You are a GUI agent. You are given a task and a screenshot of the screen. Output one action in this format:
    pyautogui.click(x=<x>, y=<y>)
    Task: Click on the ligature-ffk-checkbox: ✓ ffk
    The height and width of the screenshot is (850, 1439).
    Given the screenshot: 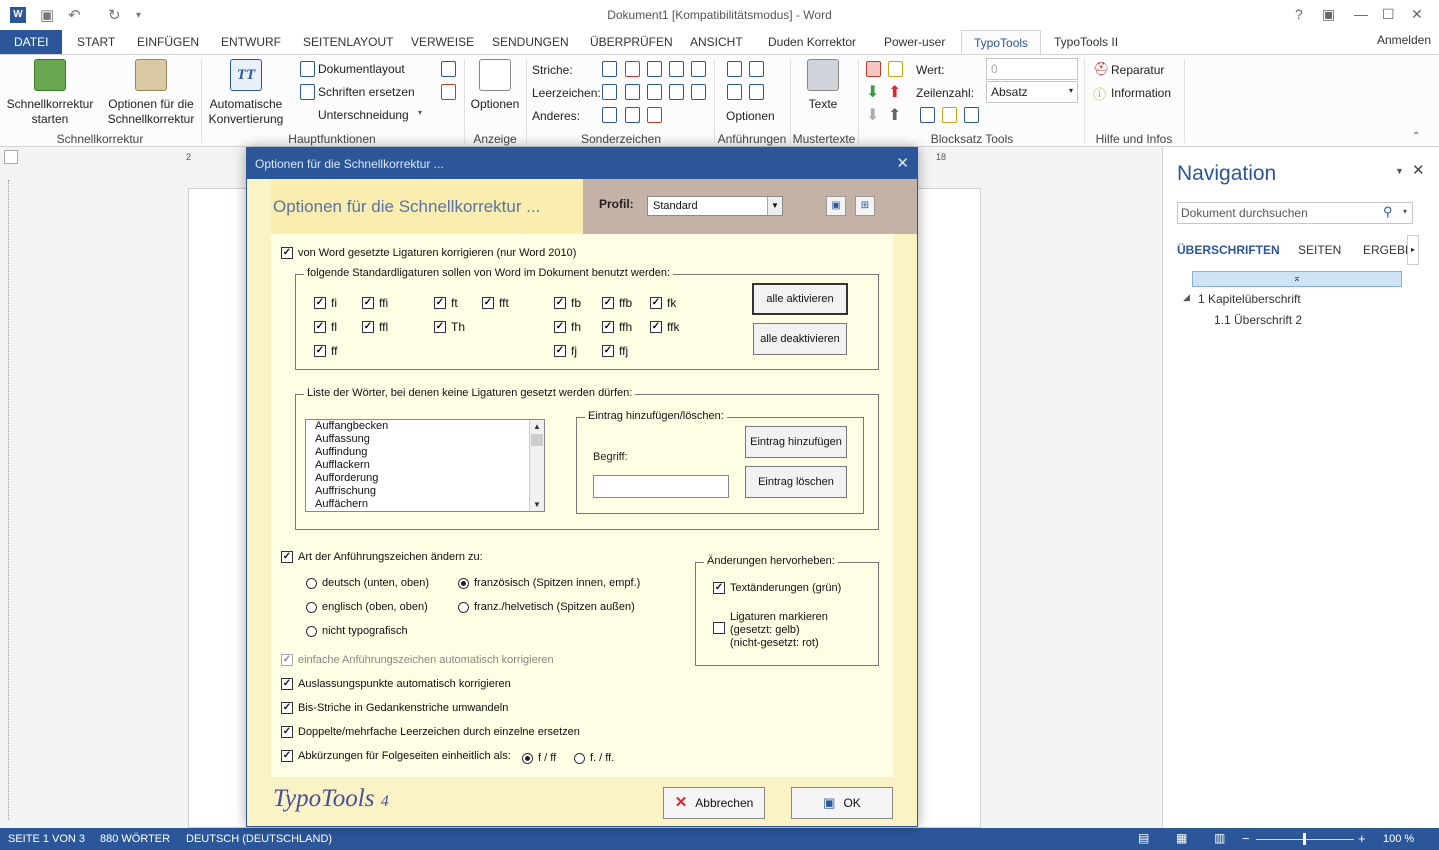 What is the action you would take?
    pyautogui.click(x=664, y=327)
    